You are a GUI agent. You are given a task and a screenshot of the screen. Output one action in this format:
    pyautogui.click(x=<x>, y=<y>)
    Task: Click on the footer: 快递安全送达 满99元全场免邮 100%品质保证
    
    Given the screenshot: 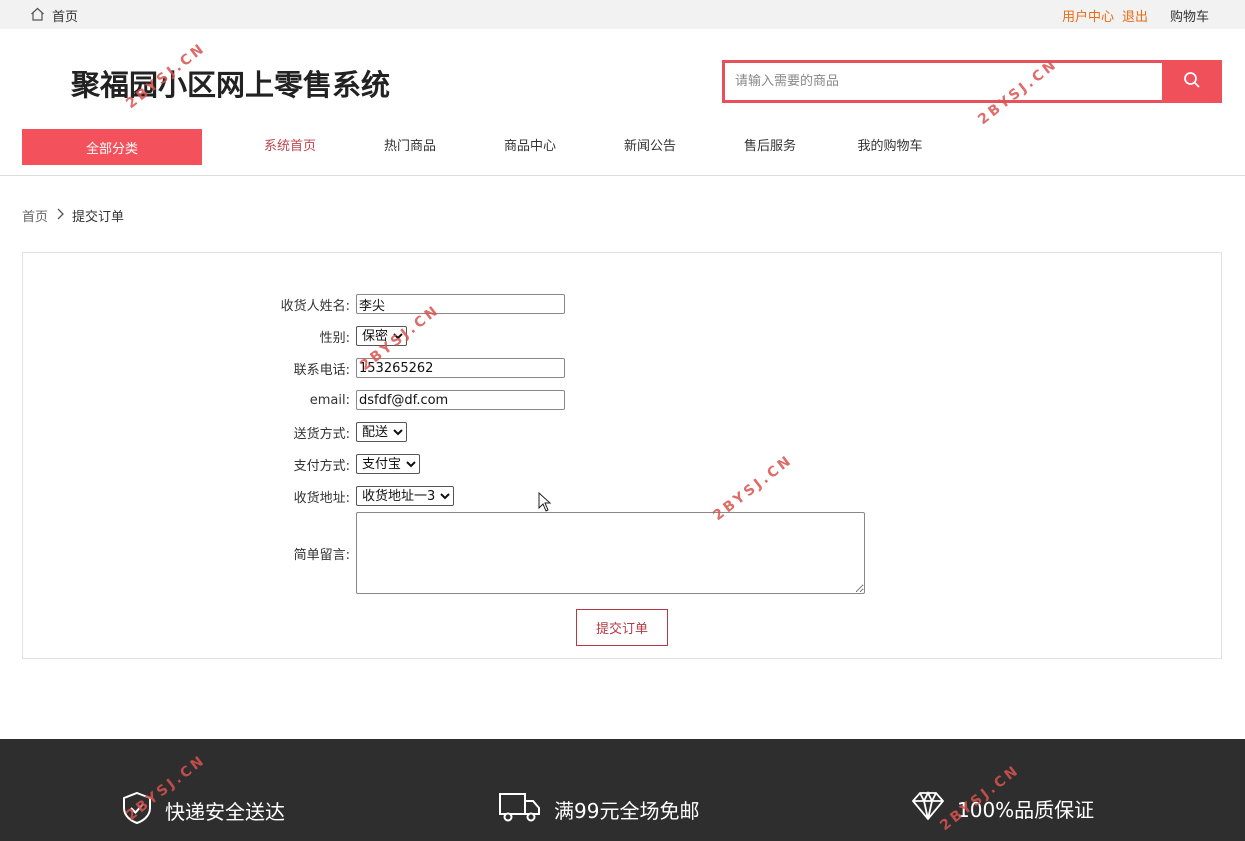 What is the action you would take?
    pyautogui.click(x=622, y=790)
    